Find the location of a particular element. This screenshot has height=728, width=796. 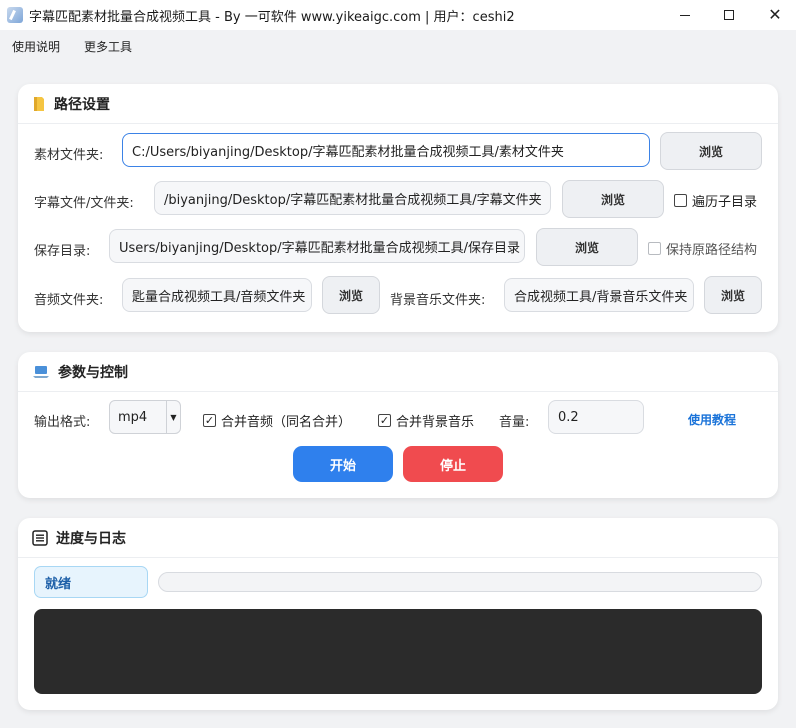

subtitle-folder-value: /biyanjing/Desktop/字幕匹配素材批量合成视频工具/字幕文件夹 is located at coordinates (353, 200).